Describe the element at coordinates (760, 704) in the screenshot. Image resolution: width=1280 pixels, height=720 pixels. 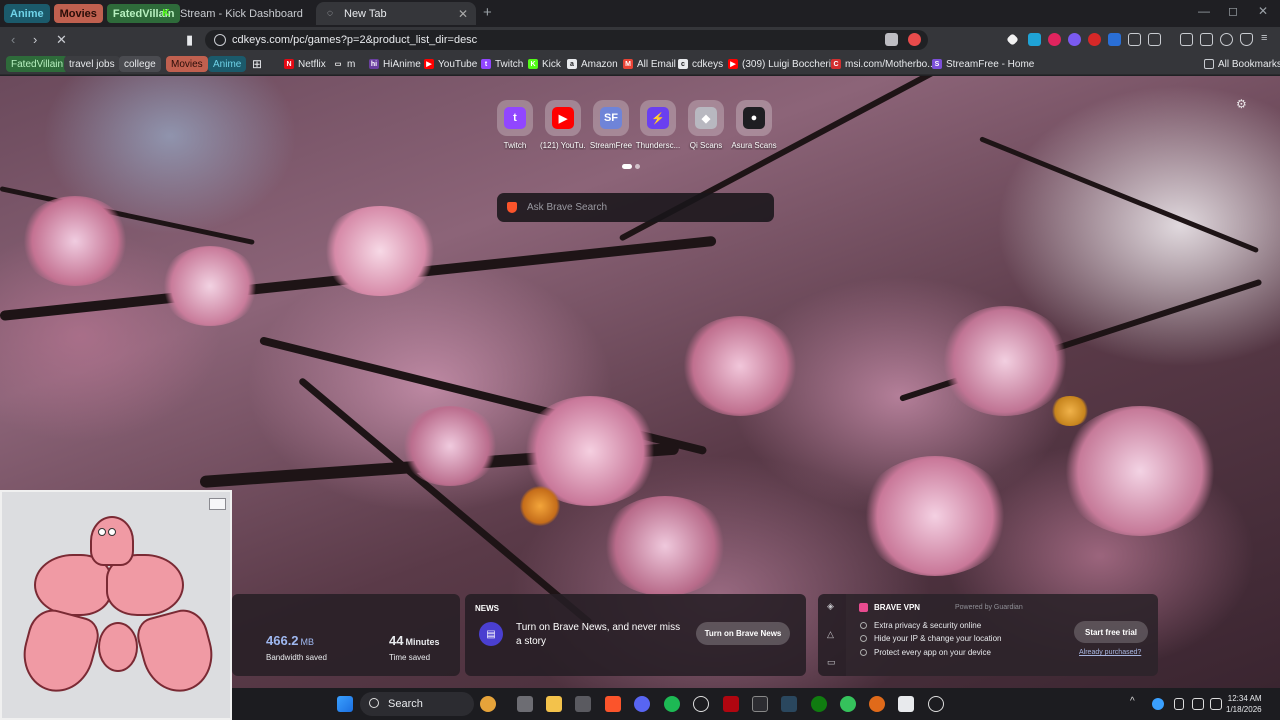
I see `epic-games-icon` at that location.